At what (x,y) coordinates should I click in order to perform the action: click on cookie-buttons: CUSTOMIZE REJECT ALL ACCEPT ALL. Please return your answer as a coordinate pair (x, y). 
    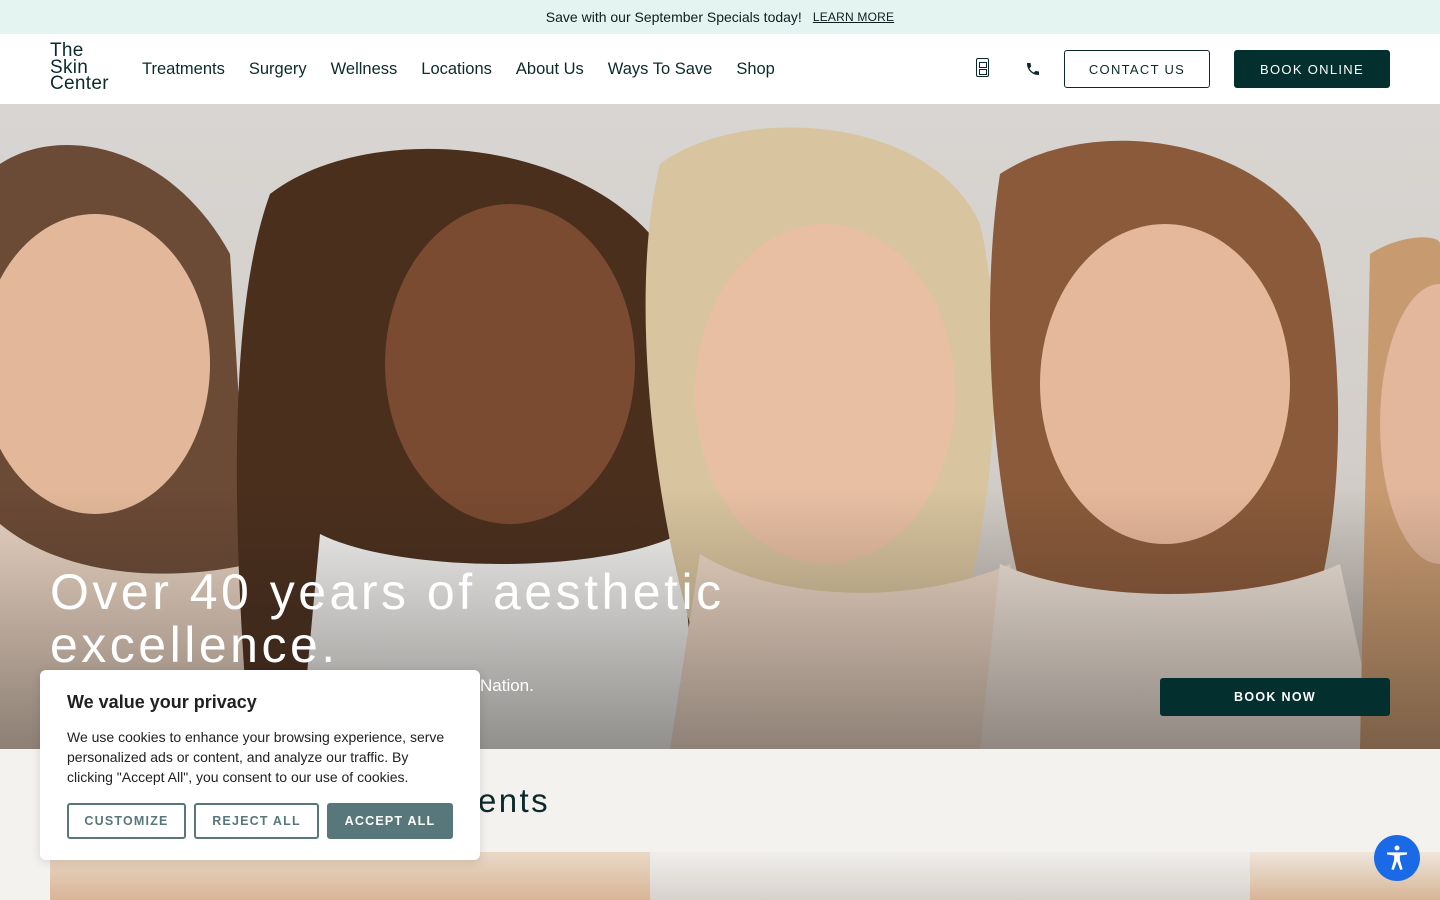
    Looking at the image, I should click on (260, 821).